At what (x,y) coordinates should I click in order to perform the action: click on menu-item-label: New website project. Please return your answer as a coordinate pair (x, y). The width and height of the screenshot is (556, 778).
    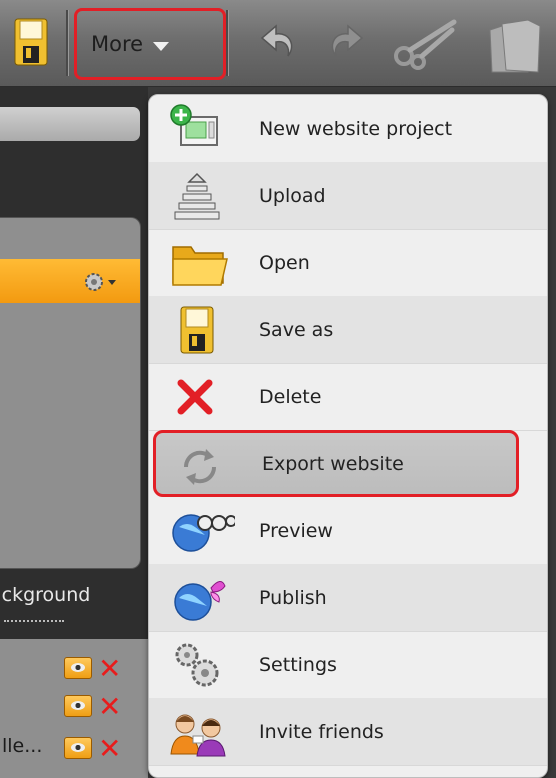
    Looking at the image, I should click on (356, 128).